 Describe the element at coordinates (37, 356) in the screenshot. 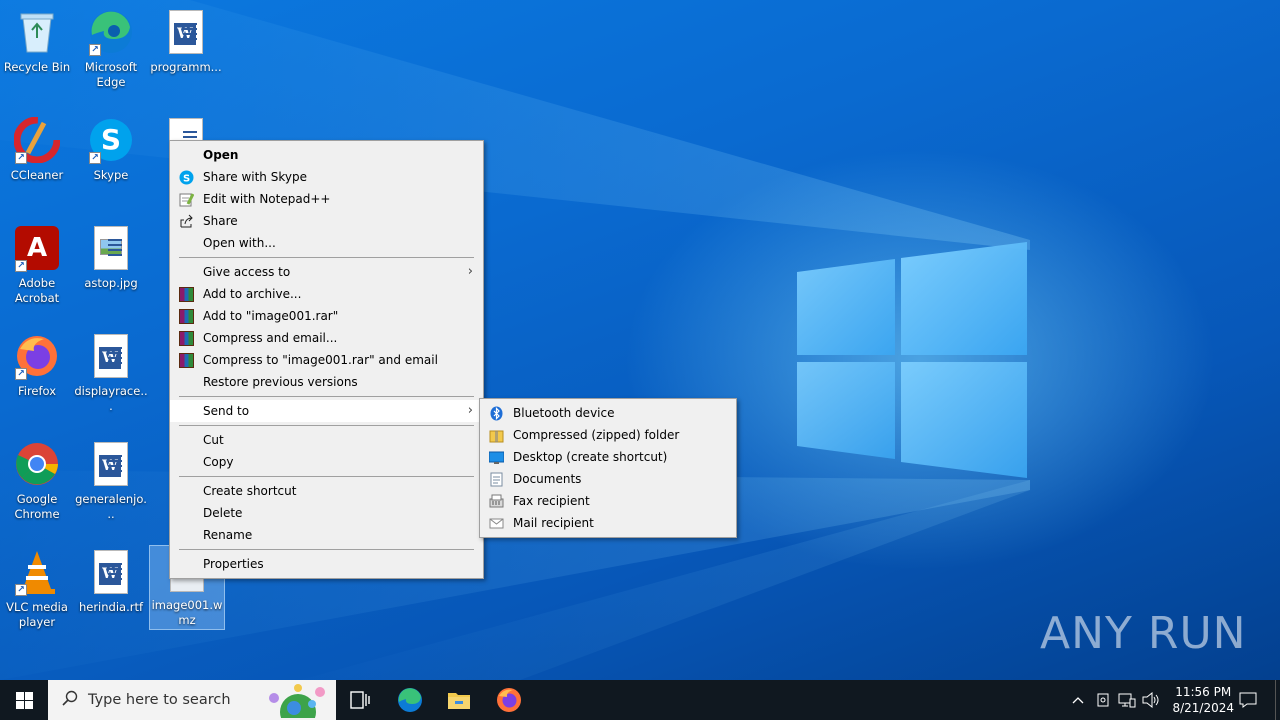

I see `firefox-icon: ↗` at that location.